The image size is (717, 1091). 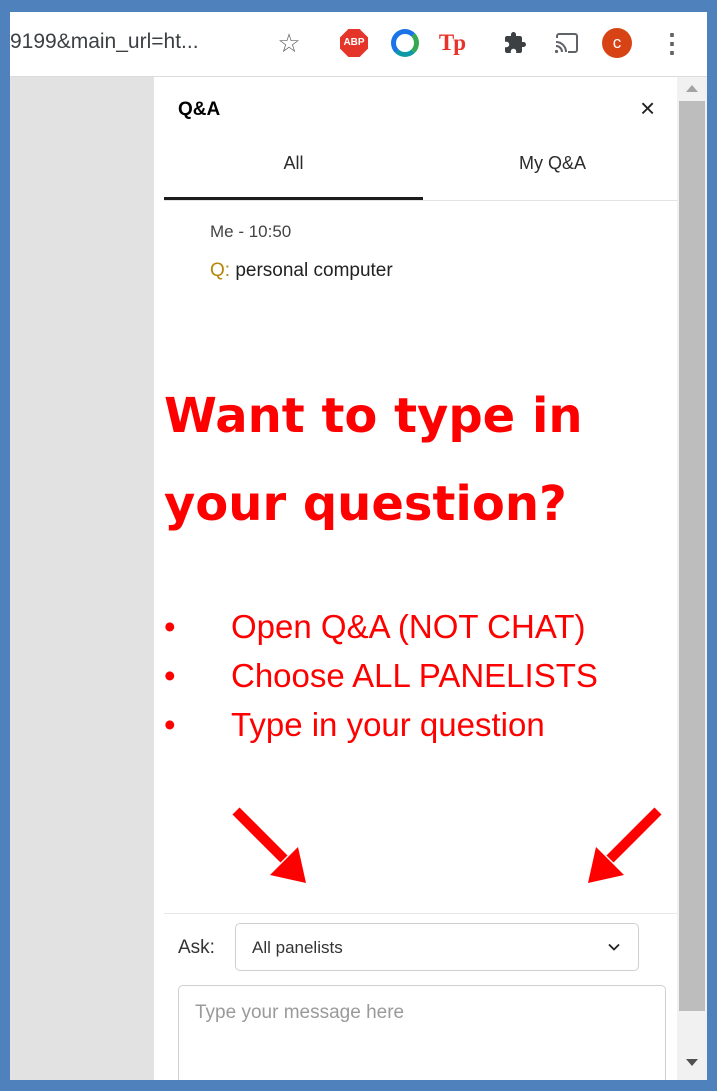 I want to click on list-item: • Type in your question, so click(x=429, y=724).